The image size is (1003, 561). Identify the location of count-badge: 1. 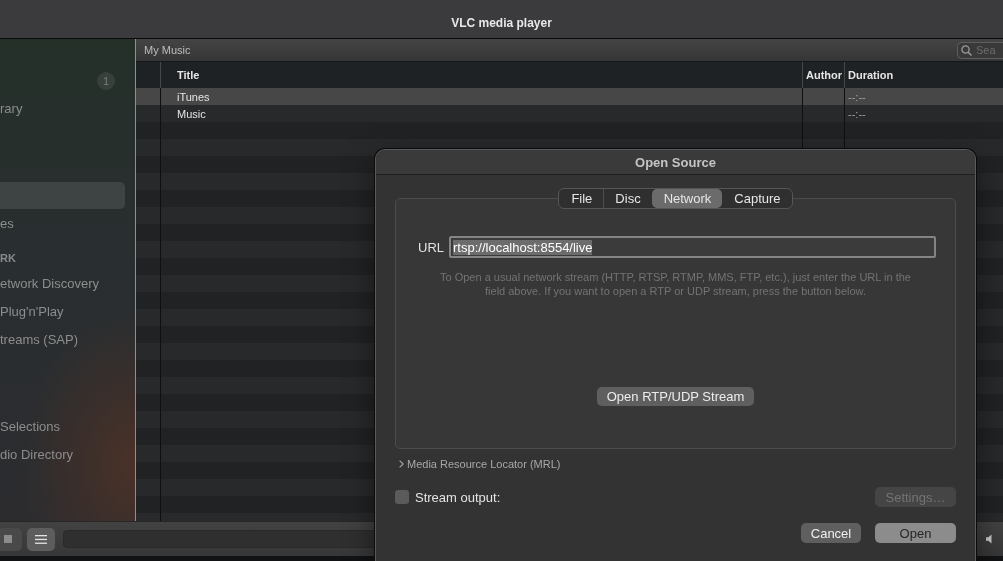
(106, 81).